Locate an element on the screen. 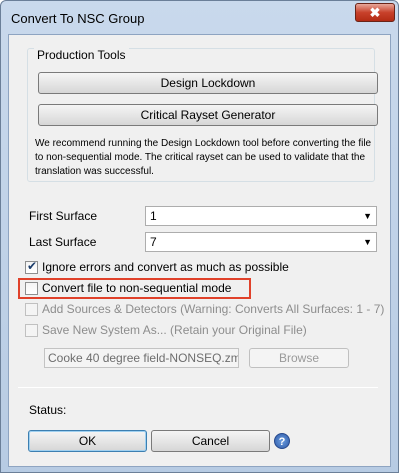  close-icon: ✖ is located at coordinates (375, 12).